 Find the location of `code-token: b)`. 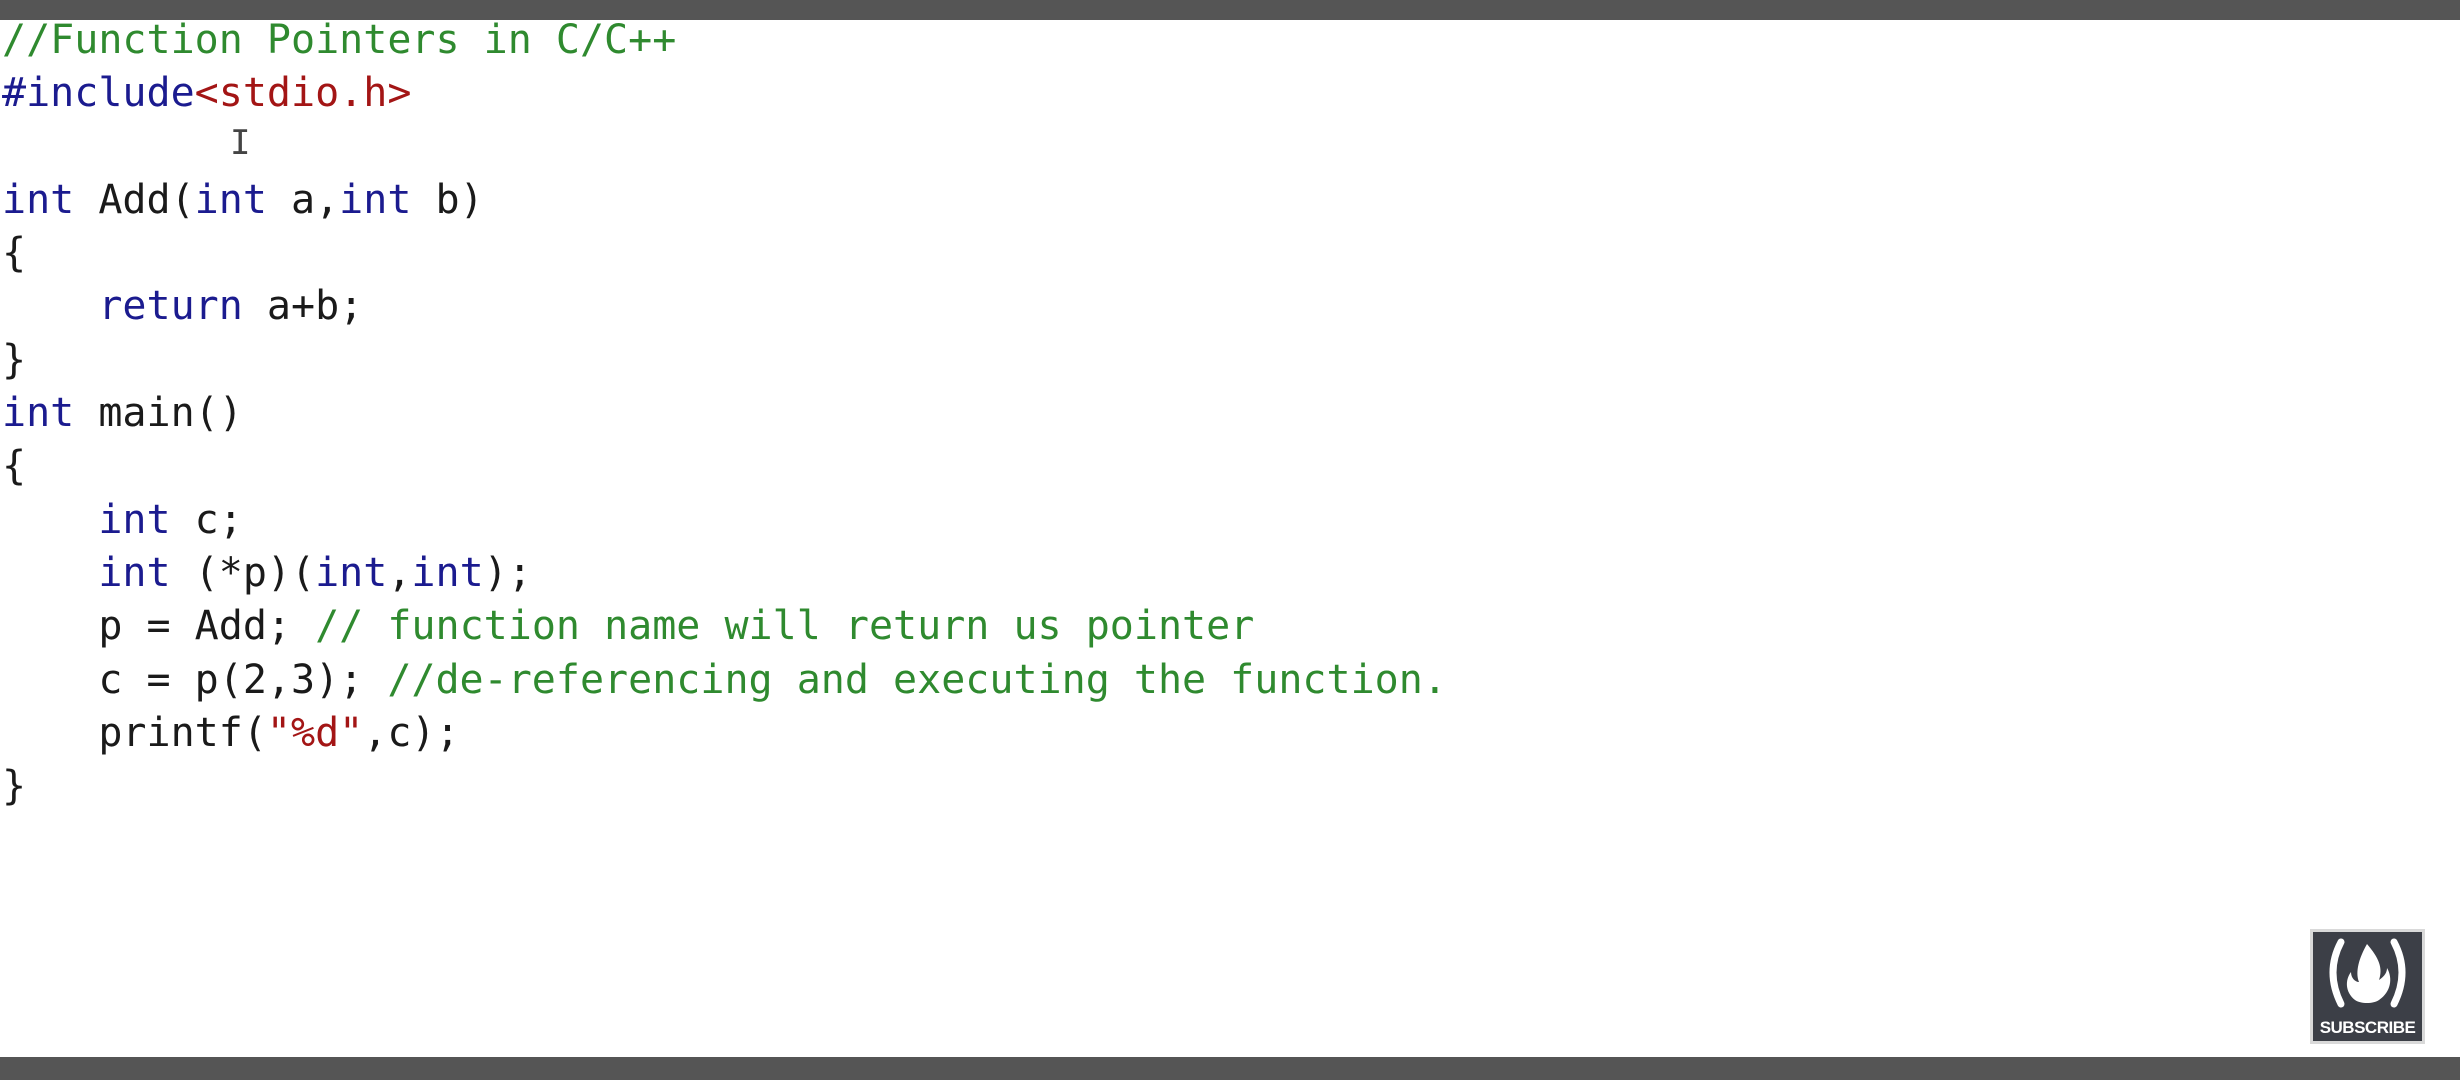

code-token: b) is located at coordinates (447, 199).